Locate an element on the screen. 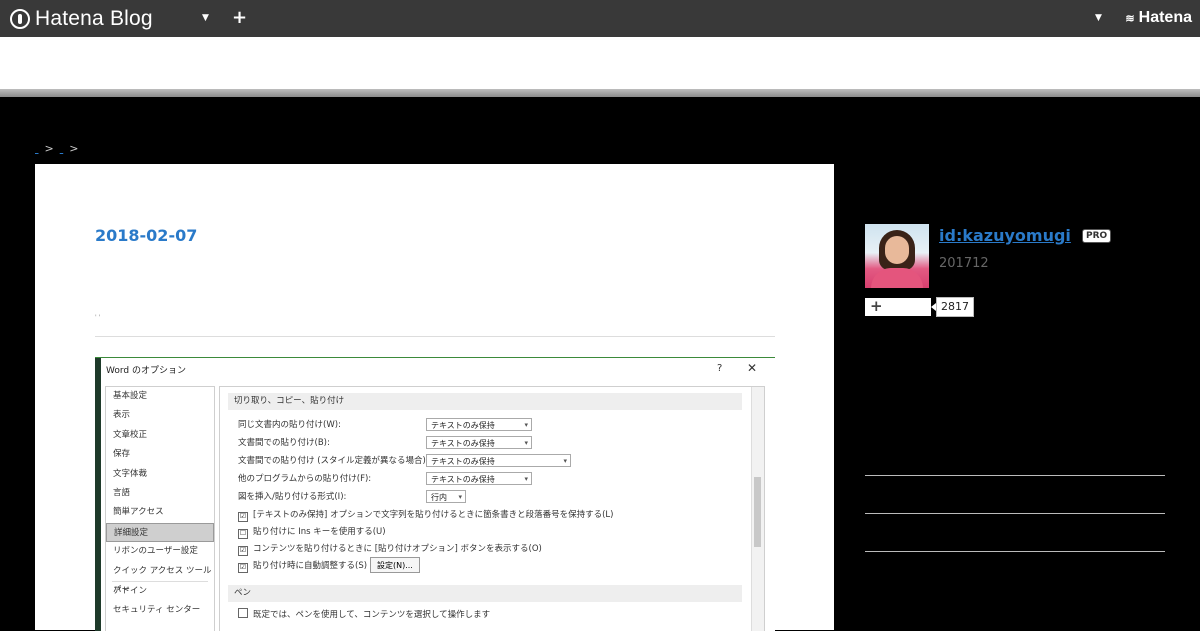 This screenshot has height=631, width=1200. option-label: 図を挿入/貼り付ける形式(I): is located at coordinates (292, 497).